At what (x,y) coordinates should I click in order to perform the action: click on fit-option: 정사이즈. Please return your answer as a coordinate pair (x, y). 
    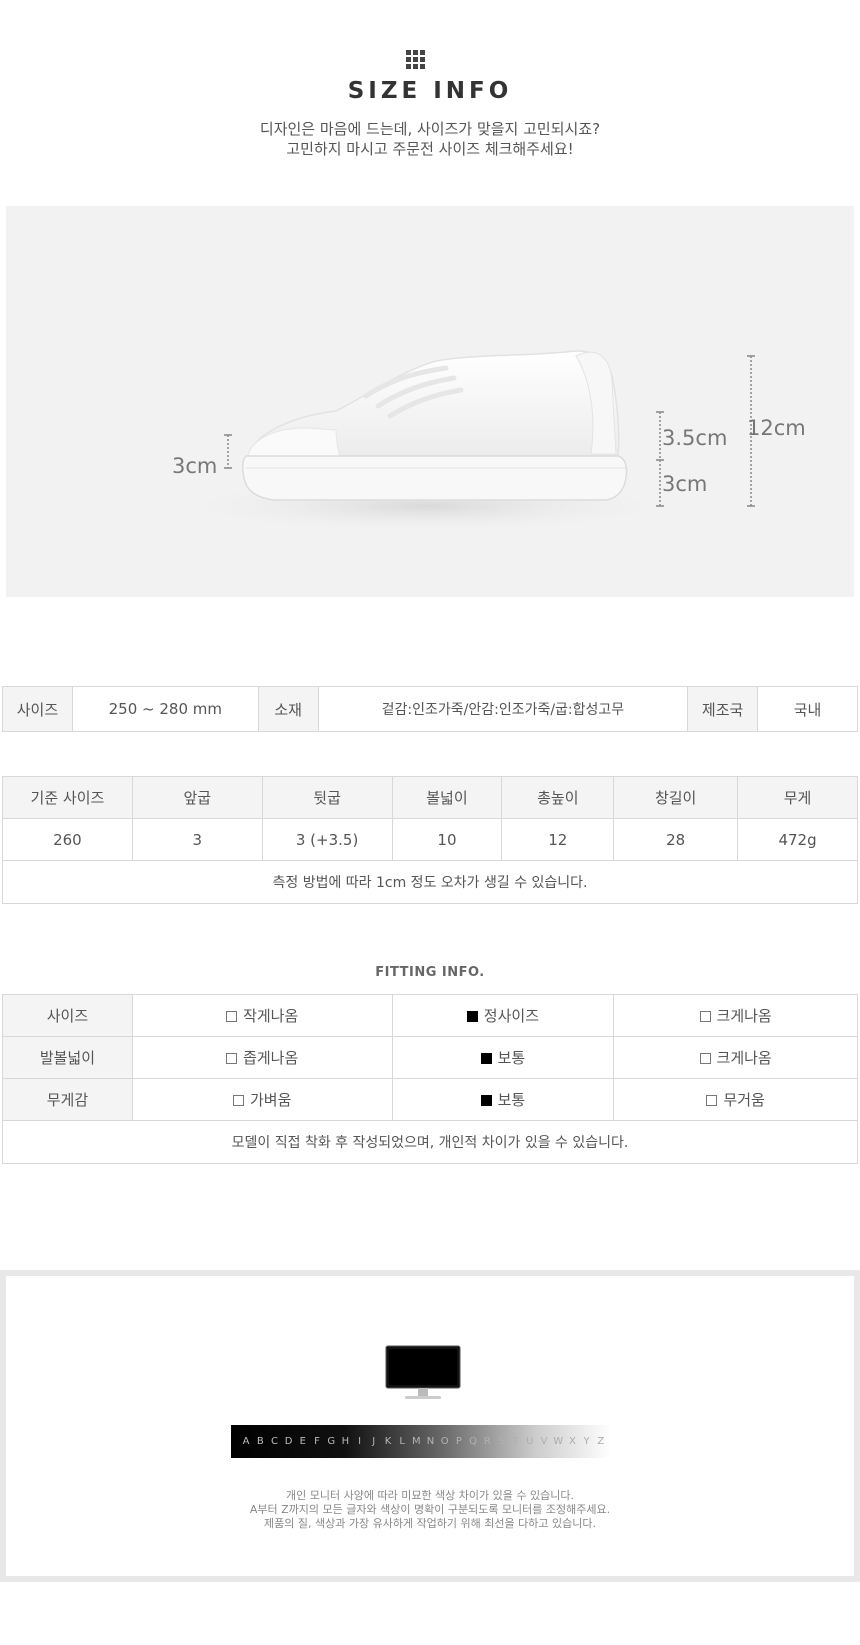
    Looking at the image, I should click on (503, 1015).